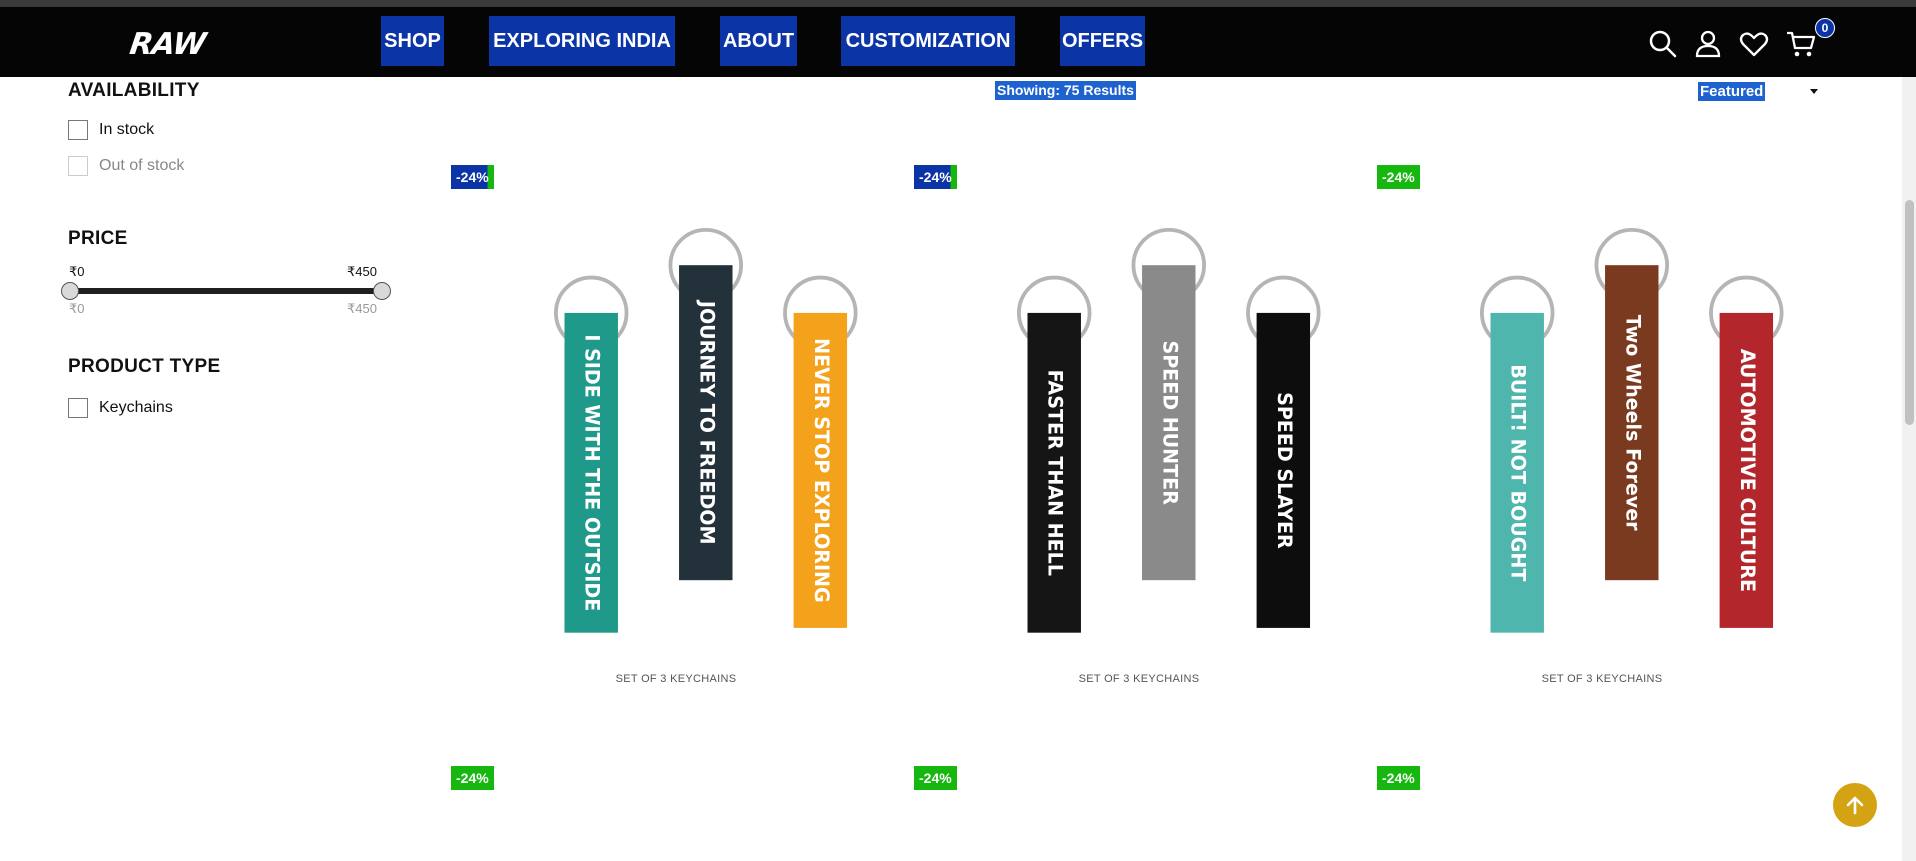 Image resolution: width=1916 pixels, height=861 pixels. What do you see at coordinates (1632, 423) in the screenshot?
I see `keychain-strap-text: Two Wheels Forever` at bounding box center [1632, 423].